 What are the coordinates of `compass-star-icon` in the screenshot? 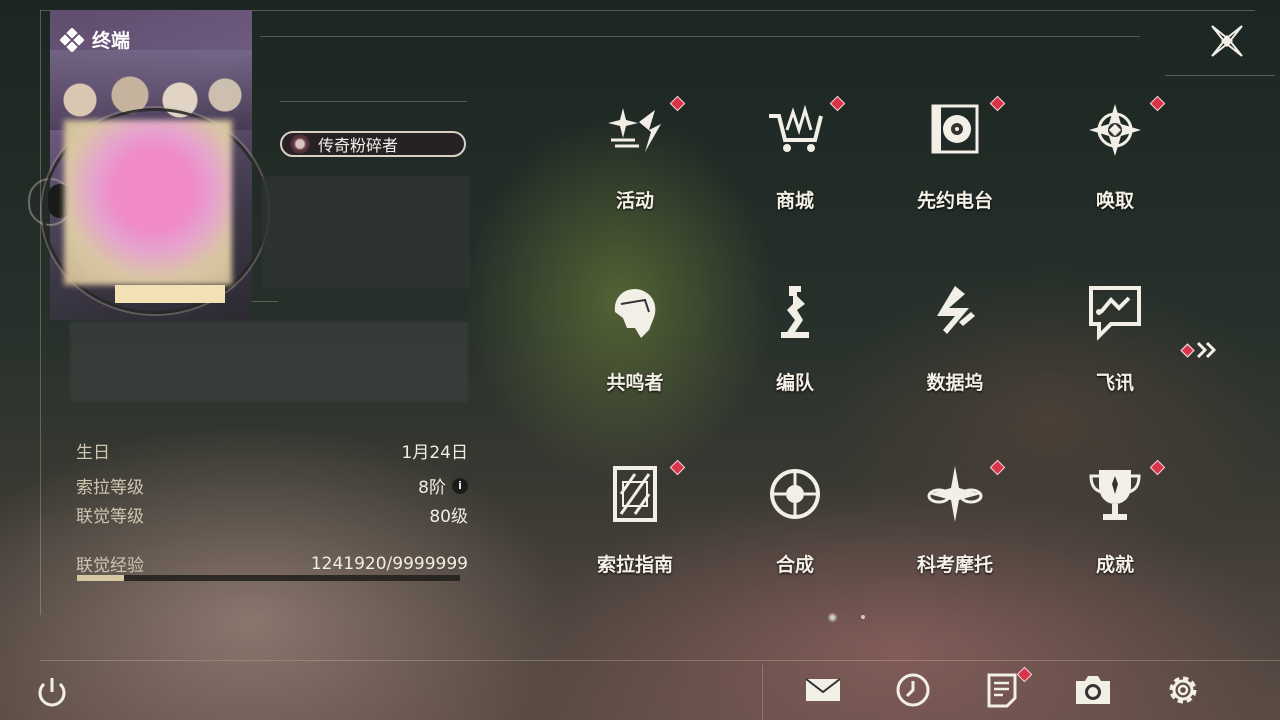 It's located at (1115, 130).